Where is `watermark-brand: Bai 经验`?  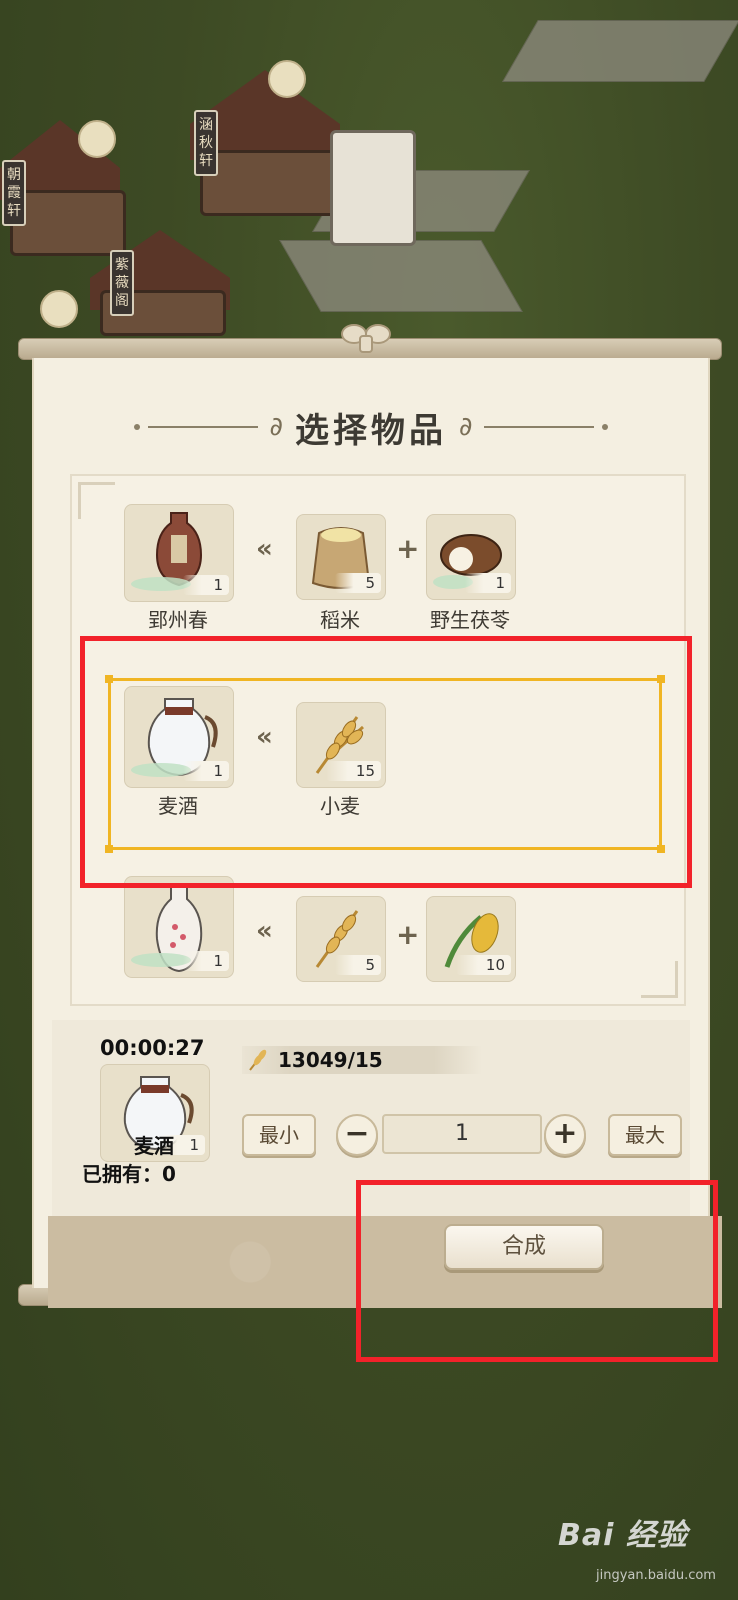
watermark-brand: Bai 经验 is located at coordinates (623, 1535).